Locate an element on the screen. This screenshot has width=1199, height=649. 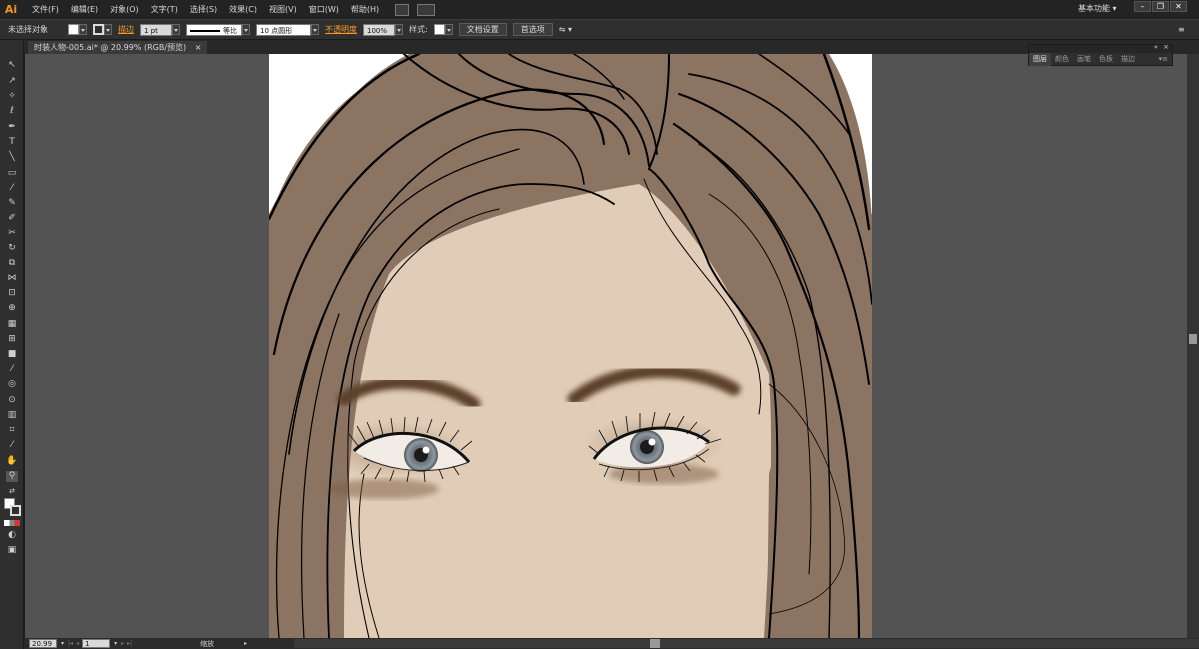
preferences-button: 首选项 is located at coordinates (532, 29).